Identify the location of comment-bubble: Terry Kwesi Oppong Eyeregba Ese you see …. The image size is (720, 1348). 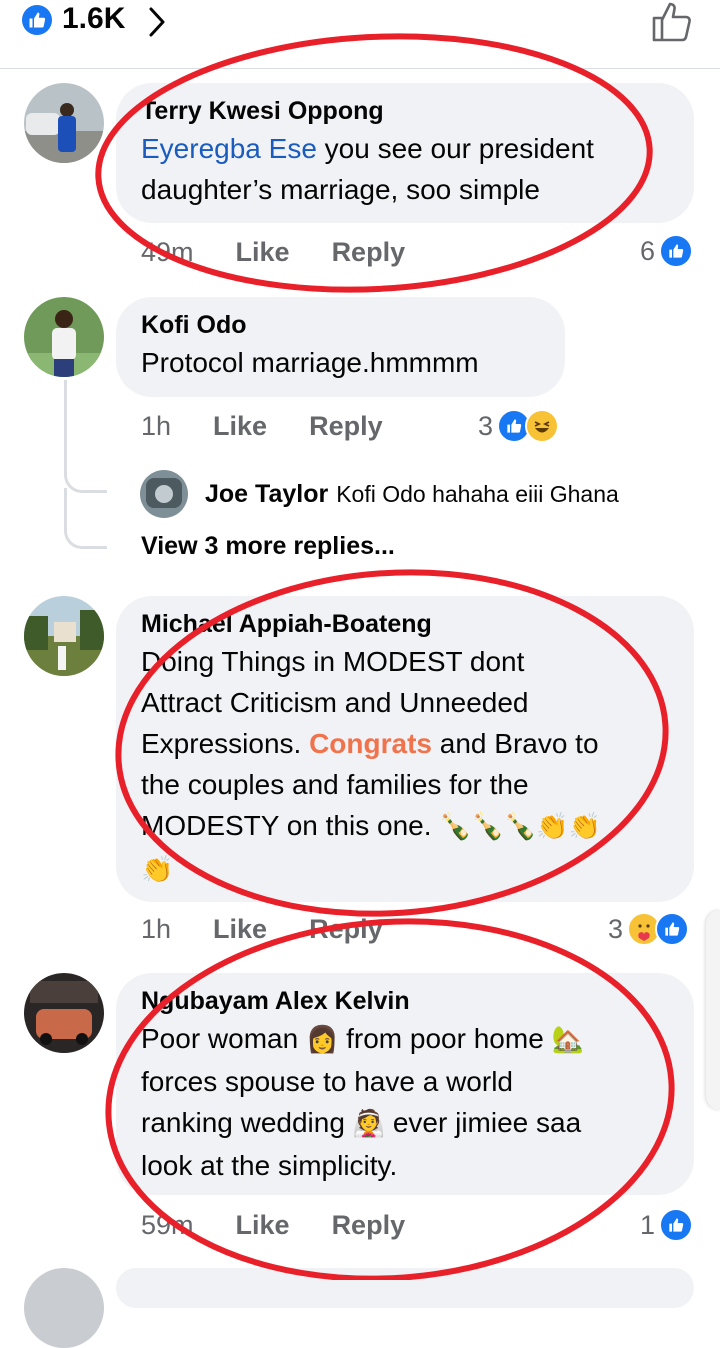
(405, 153).